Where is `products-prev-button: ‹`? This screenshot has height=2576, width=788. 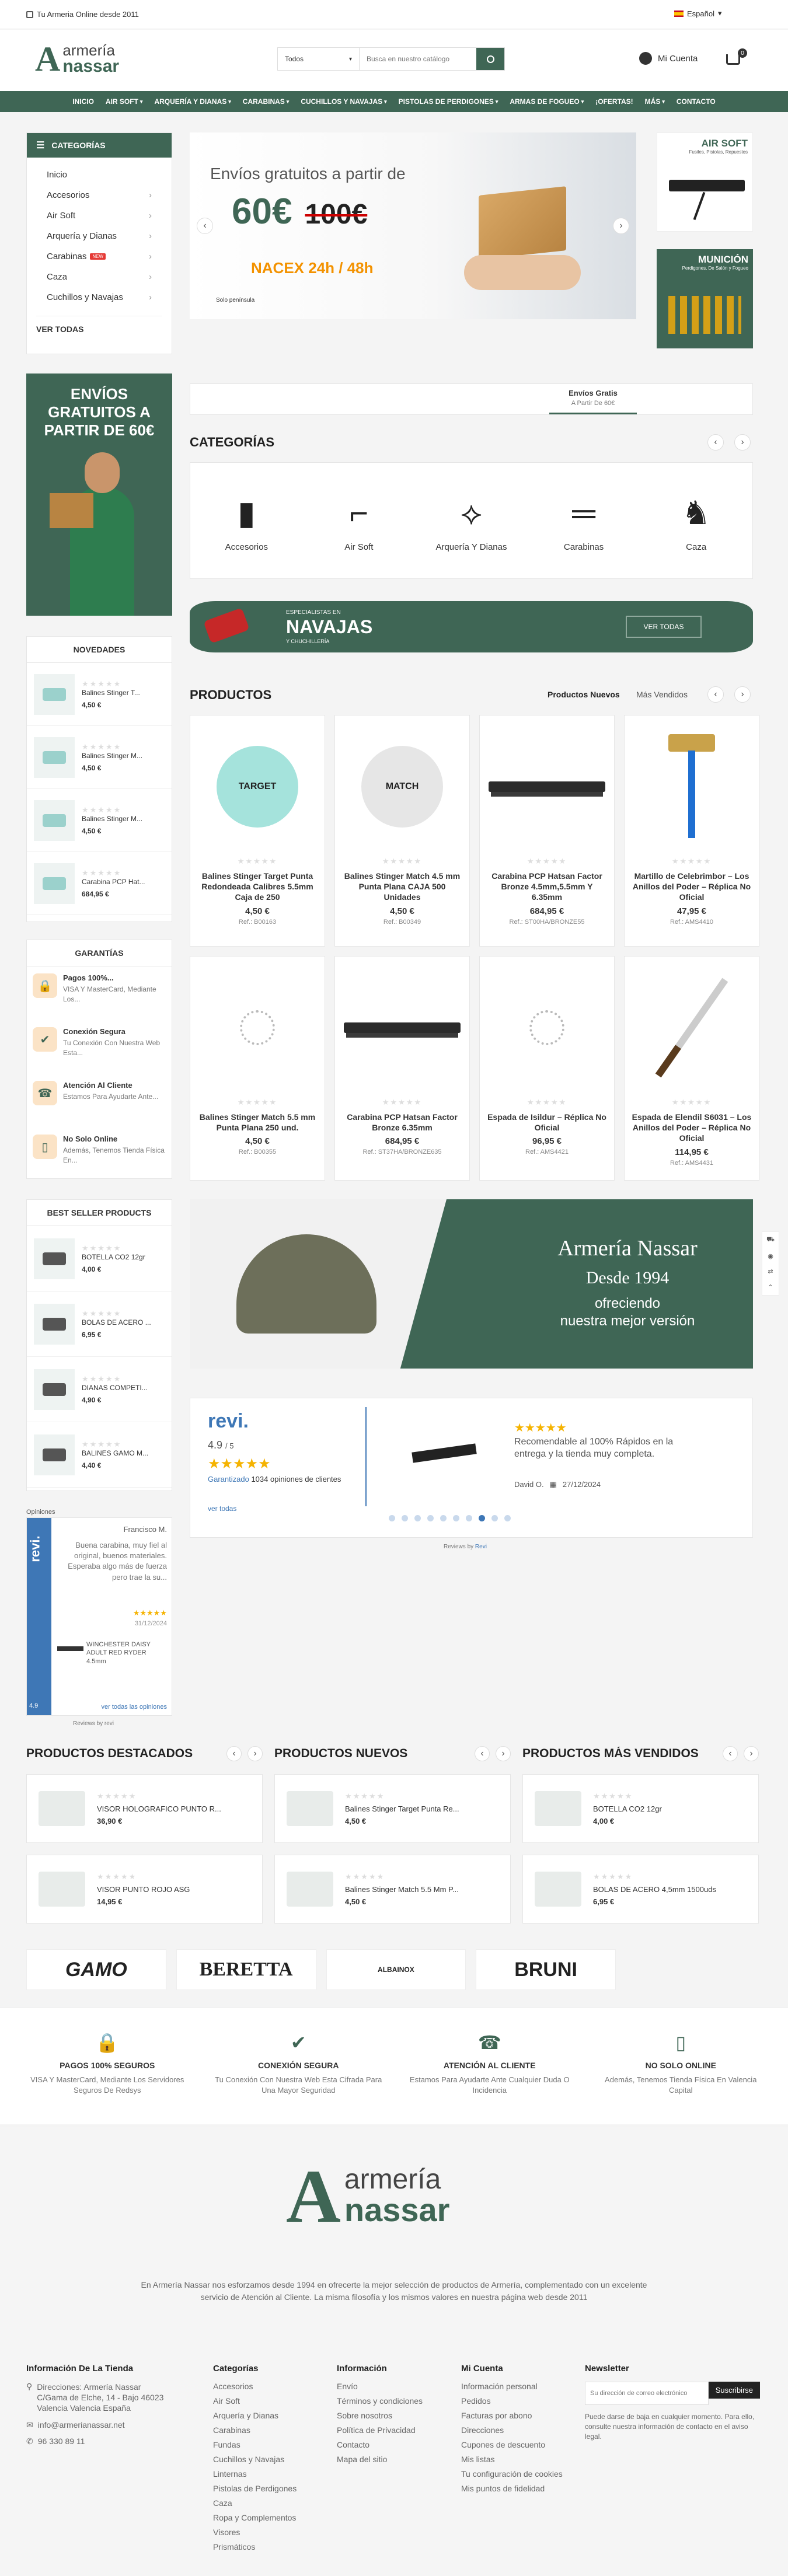
products-prev-button: ‹ is located at coordinates (715, 694).